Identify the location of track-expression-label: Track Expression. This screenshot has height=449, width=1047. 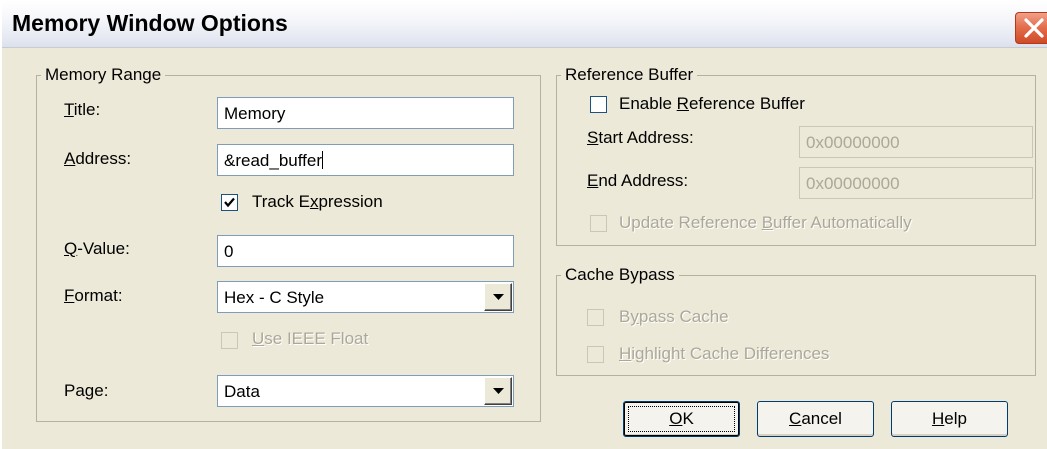
(317, 202).